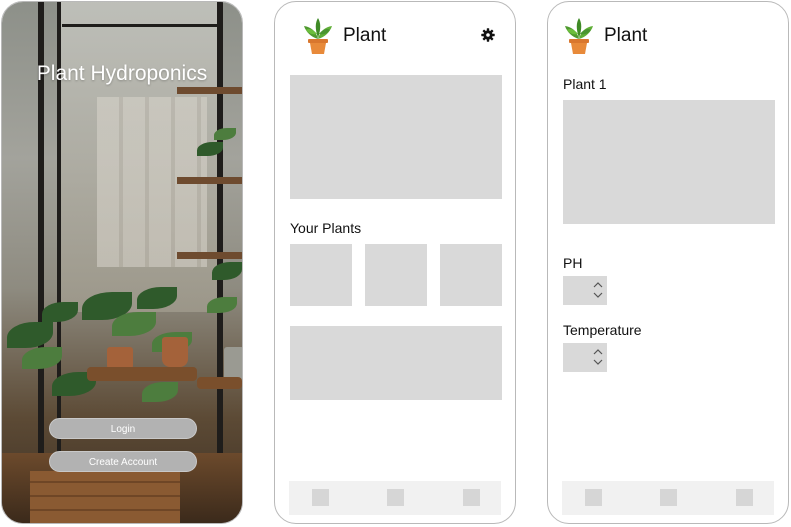 This screenshot has width=791, height=527. Describe the element at coordinates (585, 84) in the screenshot. I see `plant-name: Plant 1` at that location.